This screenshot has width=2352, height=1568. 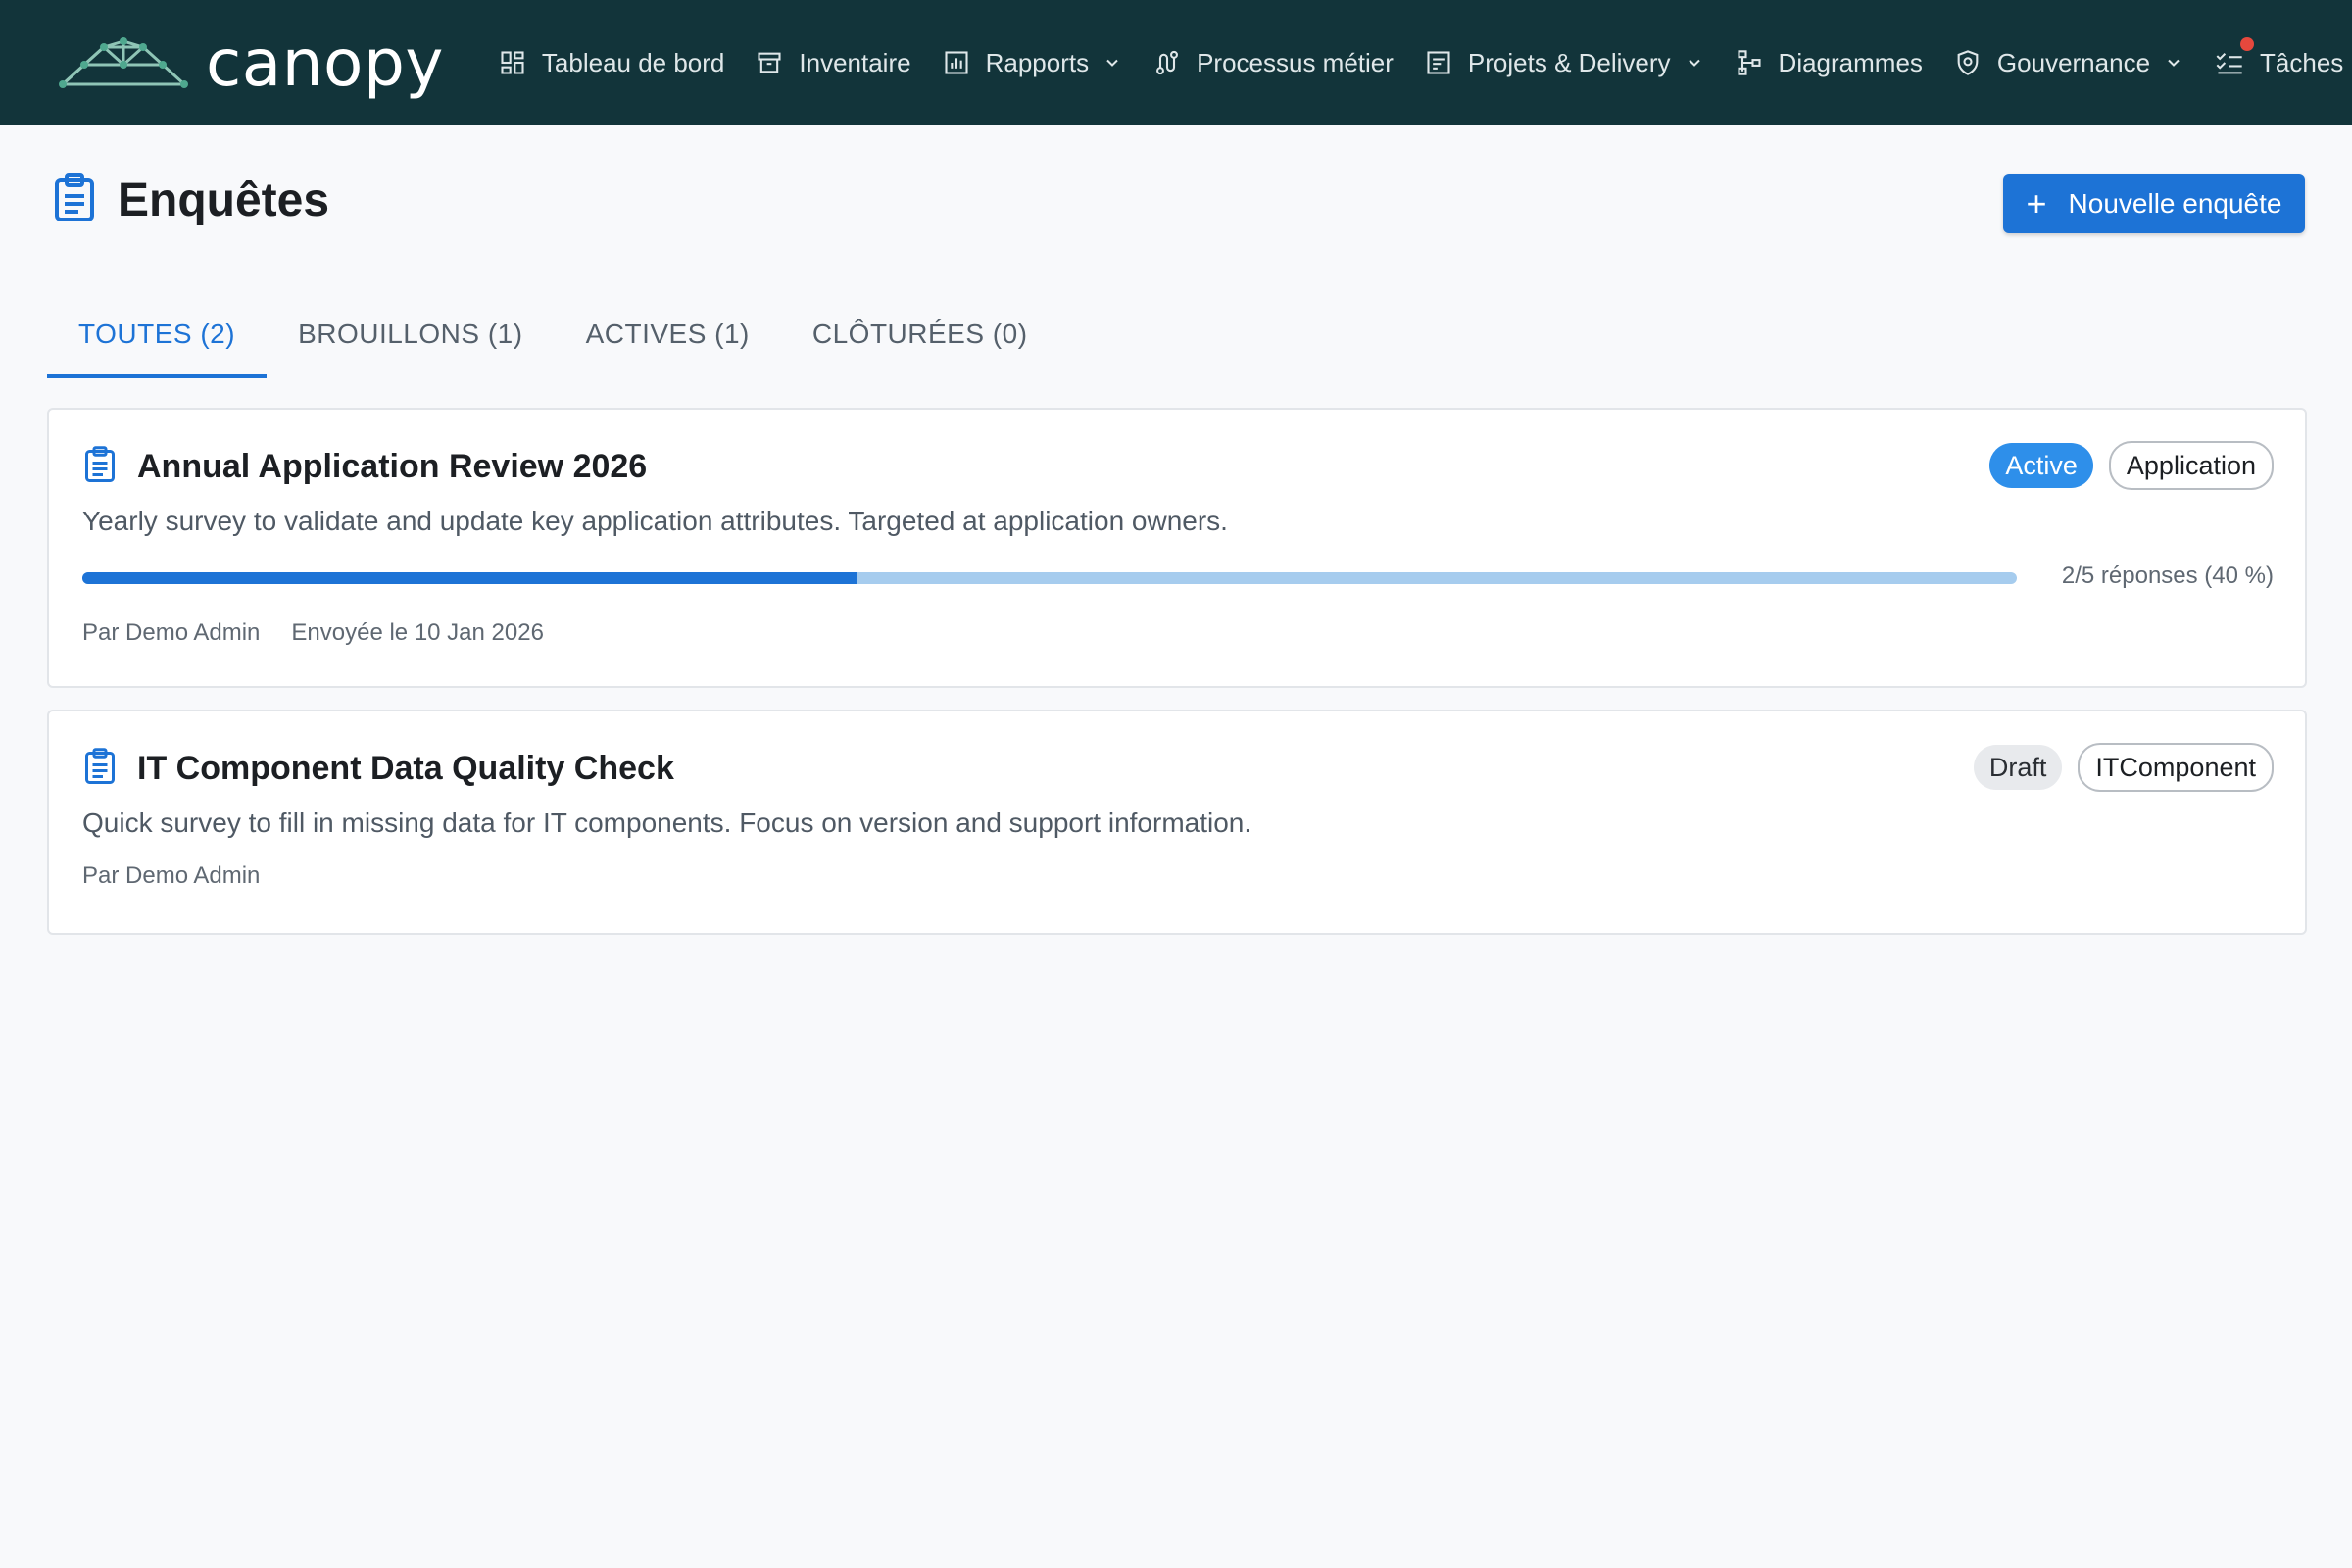 What do you see at coordinates (769, 62) in the screenshot?
I see `archive-icon` at bounding box center [769, 62].